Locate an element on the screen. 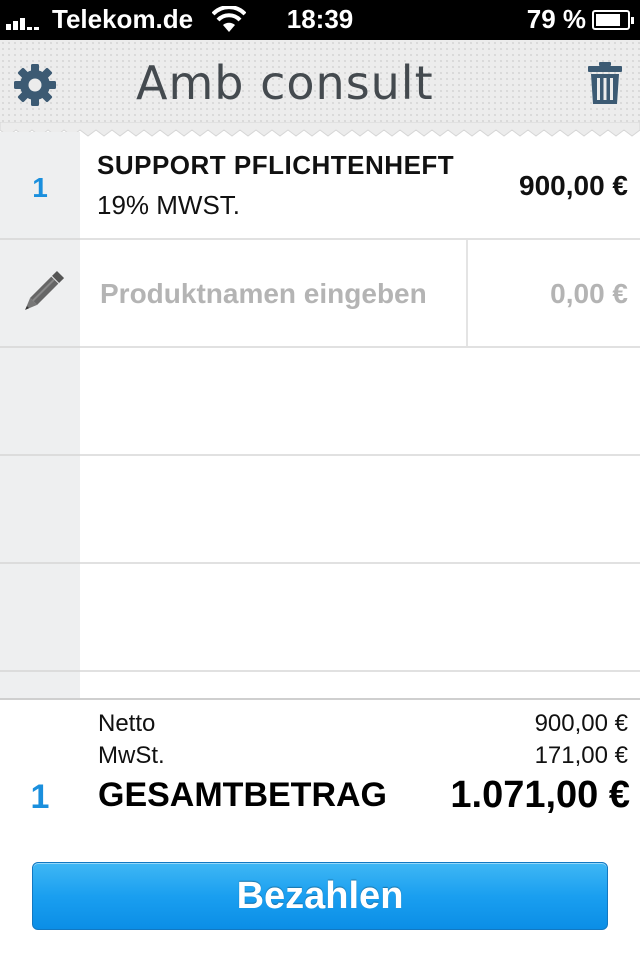 The image size is (640, 960). battery-fill is located at coordinates (608, 20).